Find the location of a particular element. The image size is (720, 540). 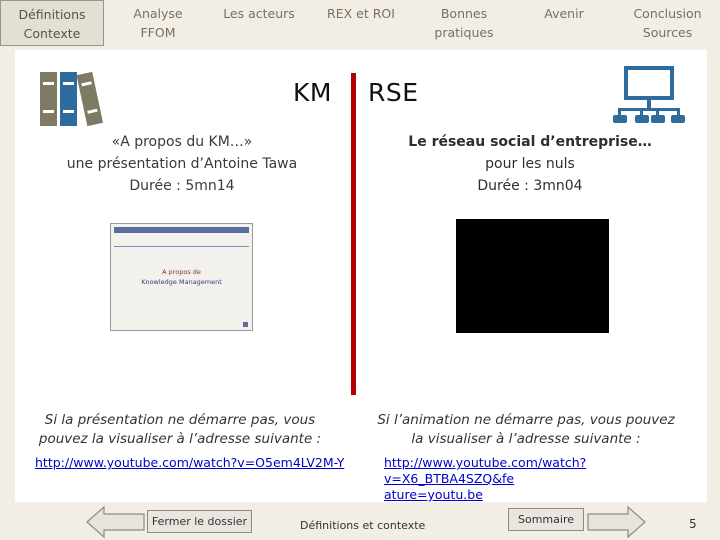

km-video-title: «A propos du KM…» is located at coordinates (182, 142).